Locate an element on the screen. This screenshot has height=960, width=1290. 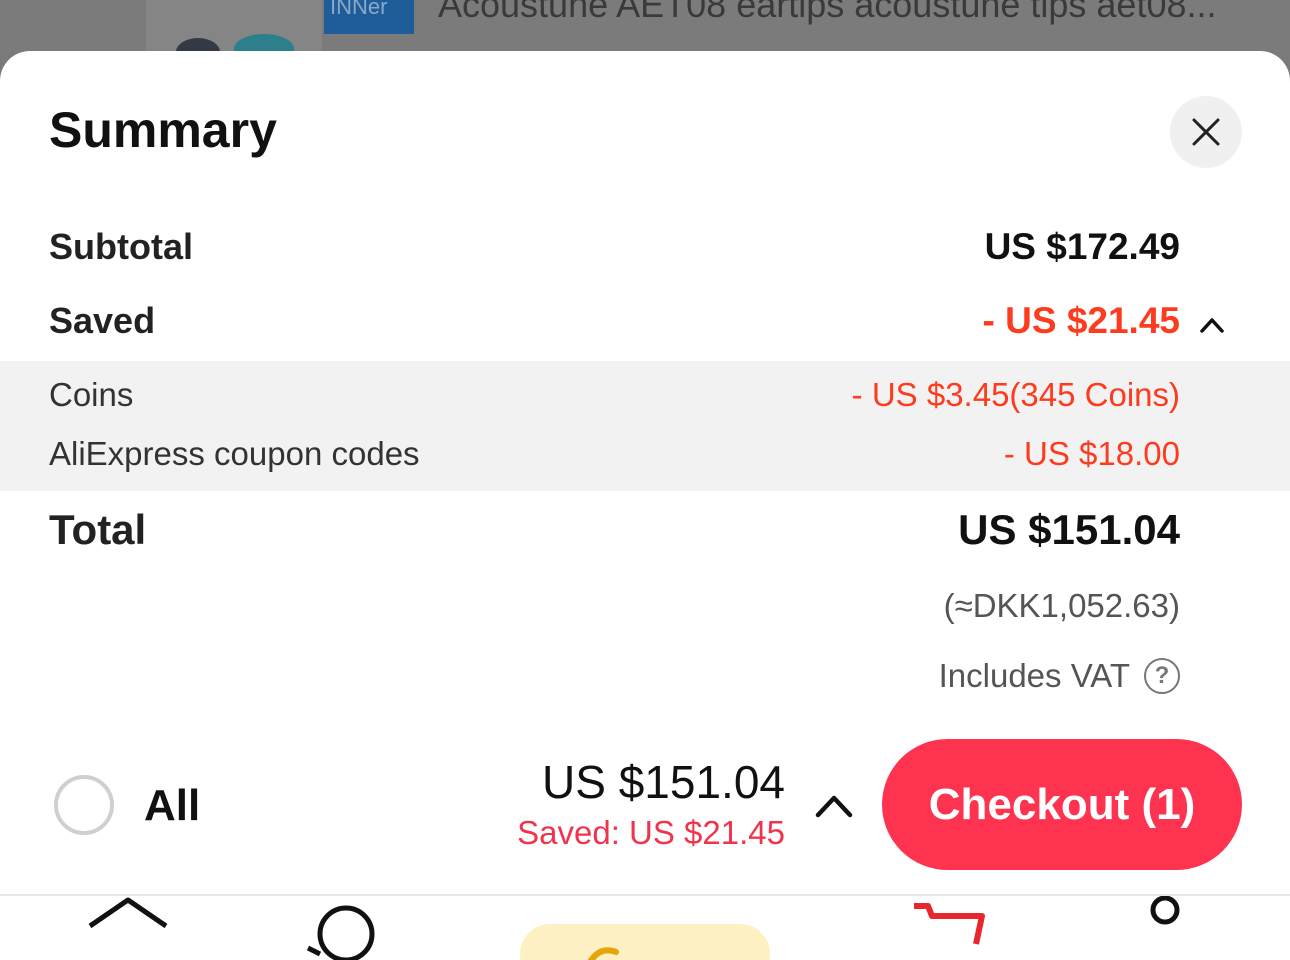
choice-icon is located at coordinates (645, 942).